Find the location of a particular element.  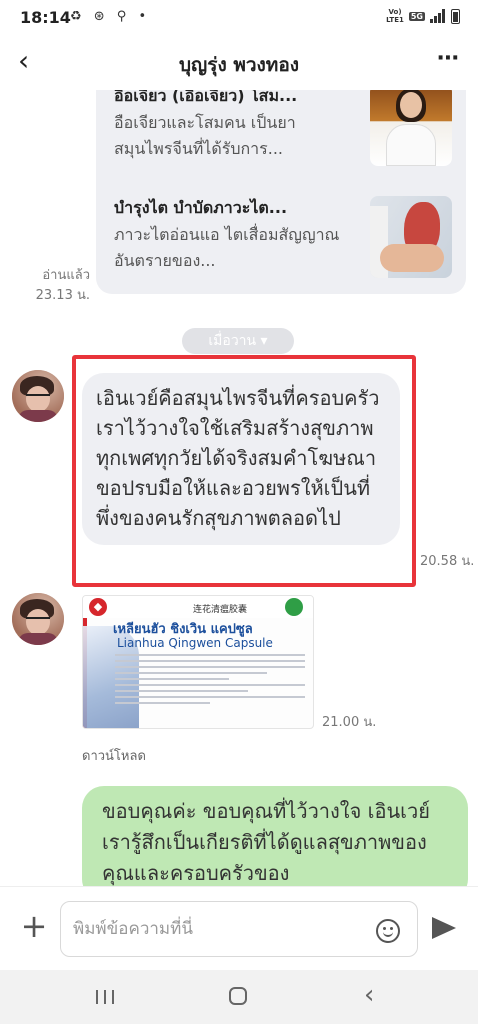

status-right-icons: Vo) LTE1 5G is located at coordinates (423, 16).